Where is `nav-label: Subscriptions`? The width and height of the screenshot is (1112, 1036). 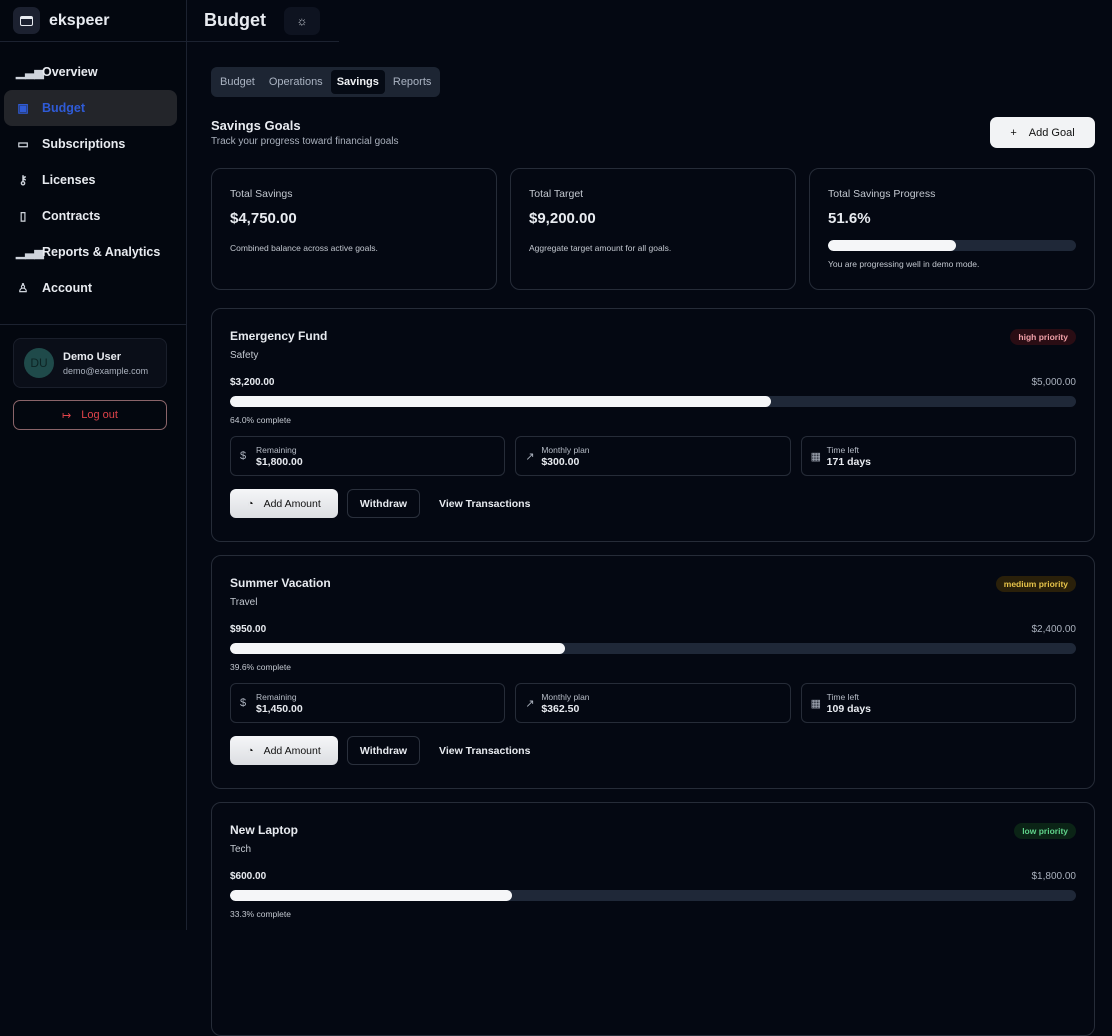 nav-label: Subscriptions is located at coordinates (84, 144).